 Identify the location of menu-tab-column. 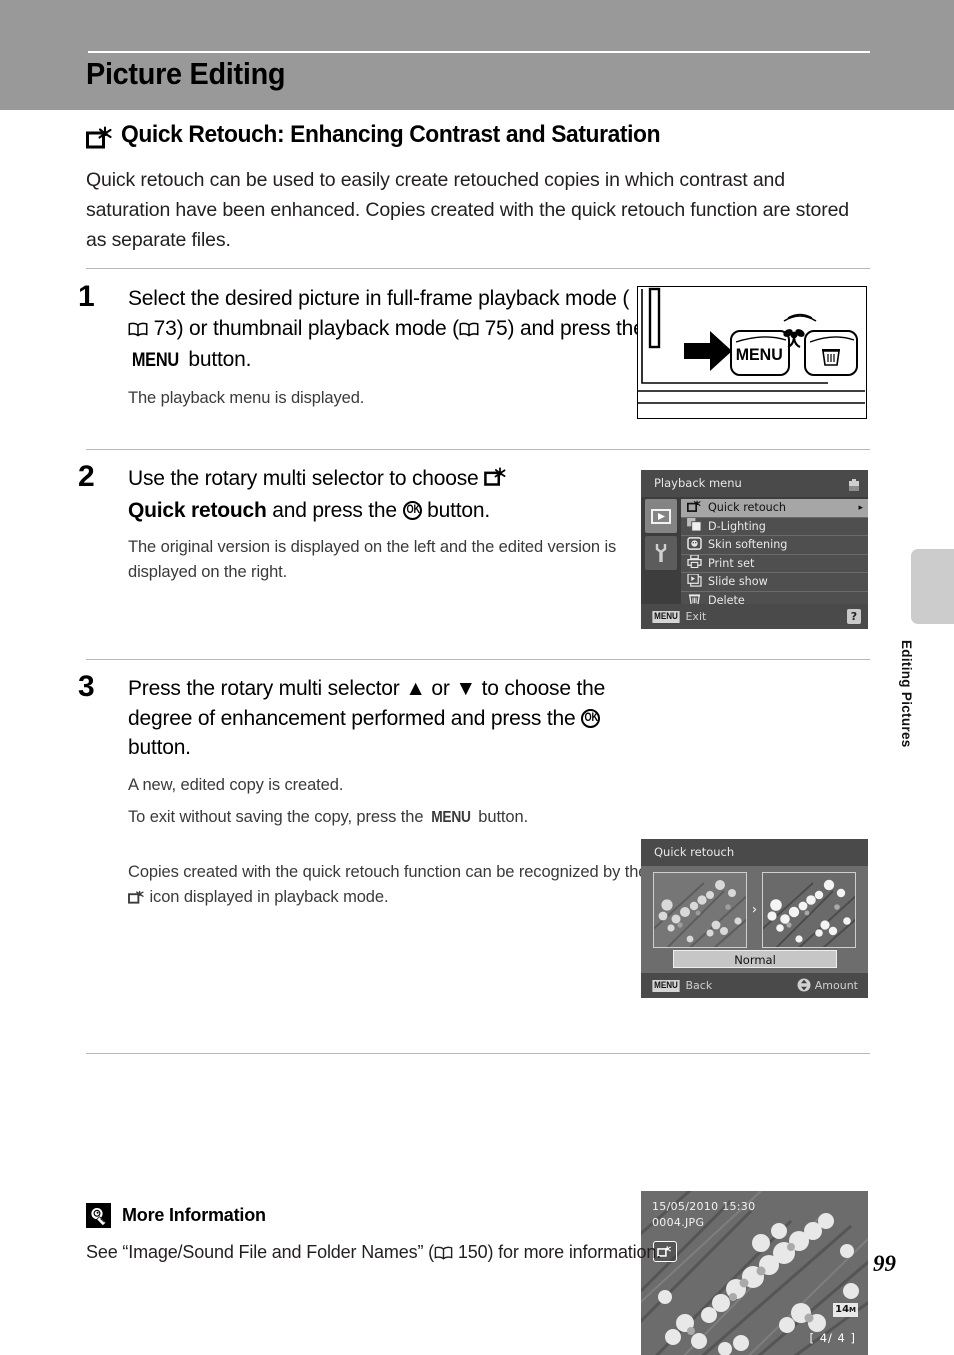
(662, 536).